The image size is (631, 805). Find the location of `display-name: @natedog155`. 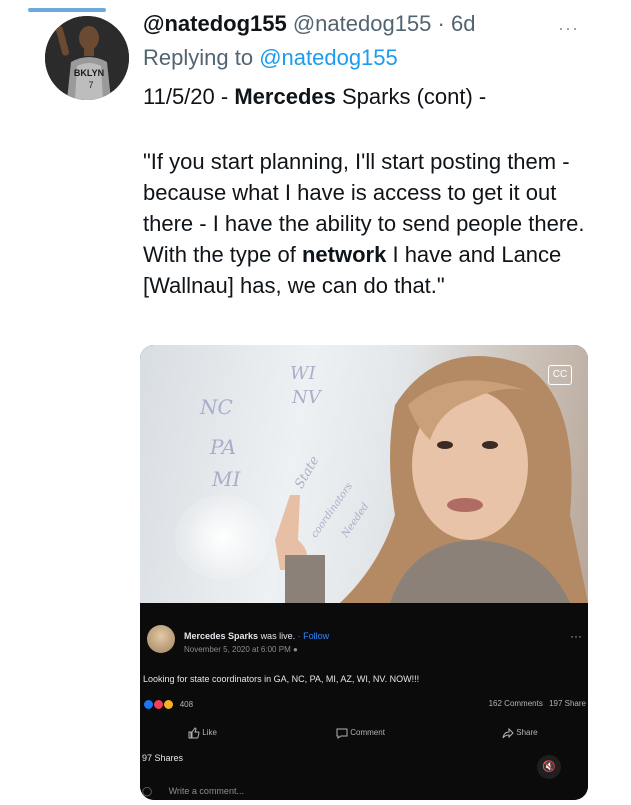

display-name: @natedog155 is located at coordinates (215, 23).